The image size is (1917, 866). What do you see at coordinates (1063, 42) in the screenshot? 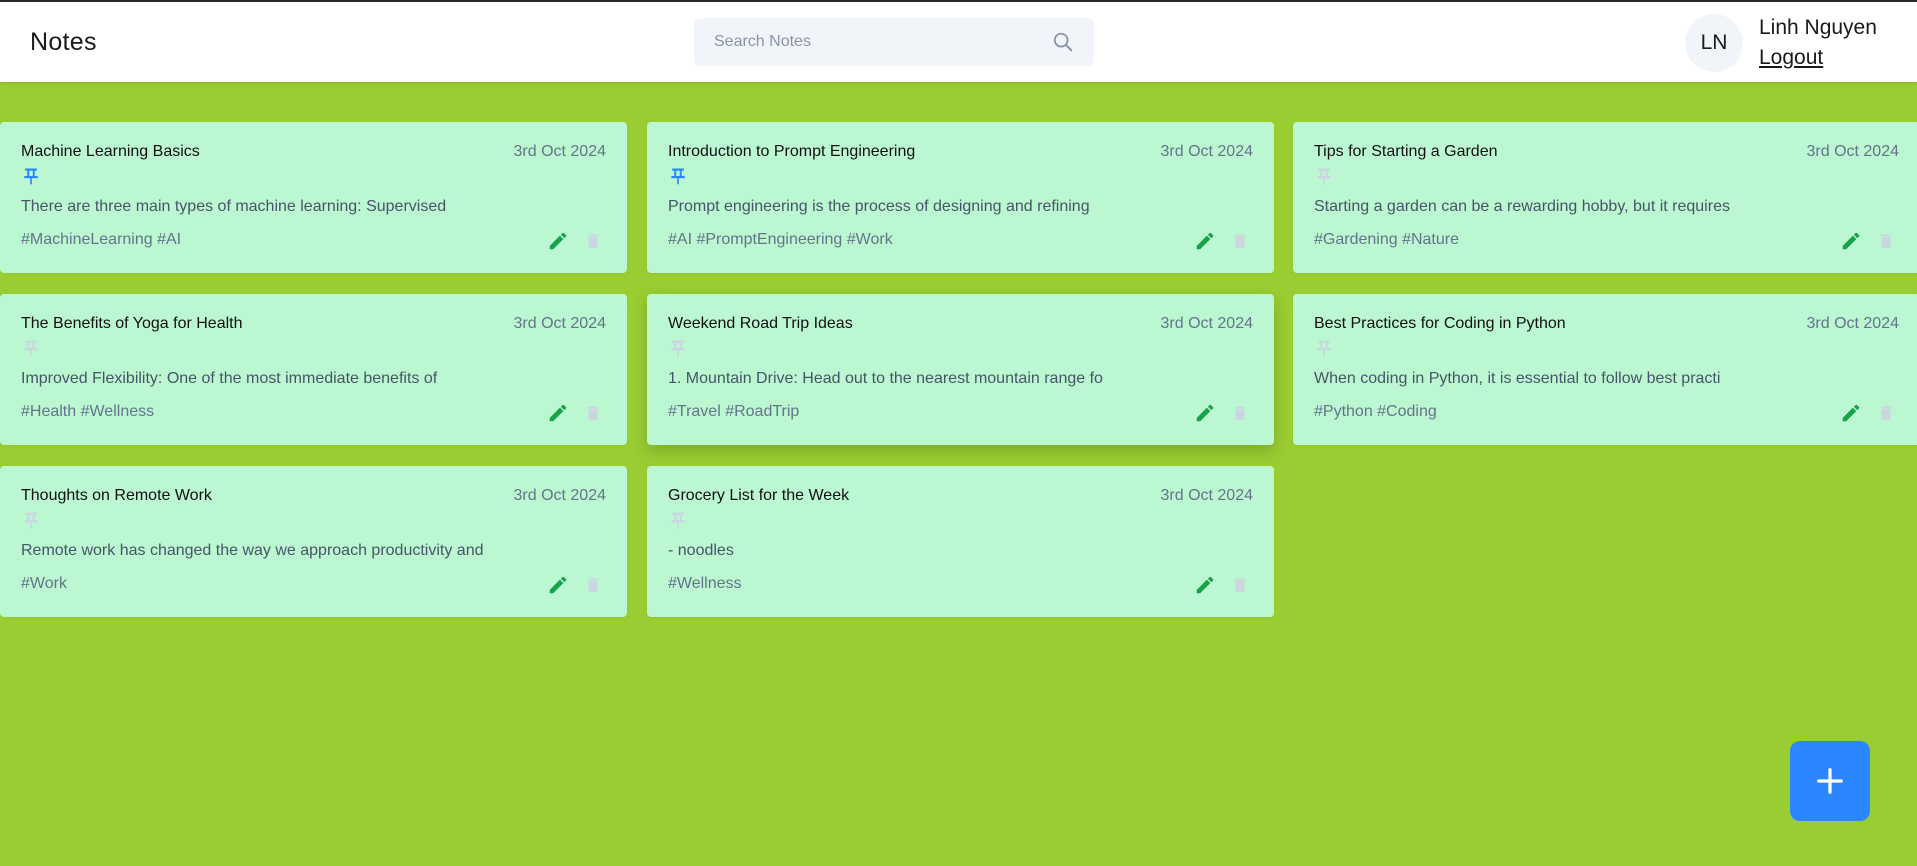
I see `search-icon` at bounding box center [1063, 42].